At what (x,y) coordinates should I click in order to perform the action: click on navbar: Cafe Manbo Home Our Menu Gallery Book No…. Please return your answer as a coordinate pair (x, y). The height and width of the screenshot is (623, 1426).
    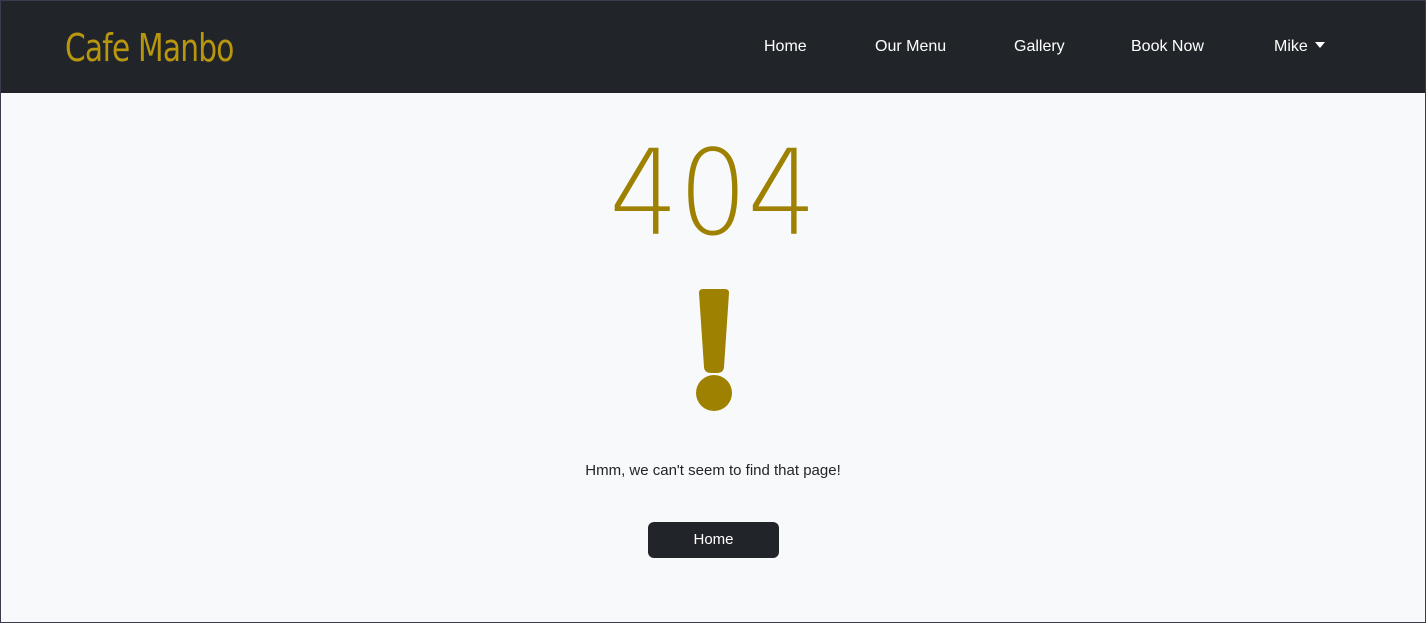
    Looking at the image, I should click on (713, 47).